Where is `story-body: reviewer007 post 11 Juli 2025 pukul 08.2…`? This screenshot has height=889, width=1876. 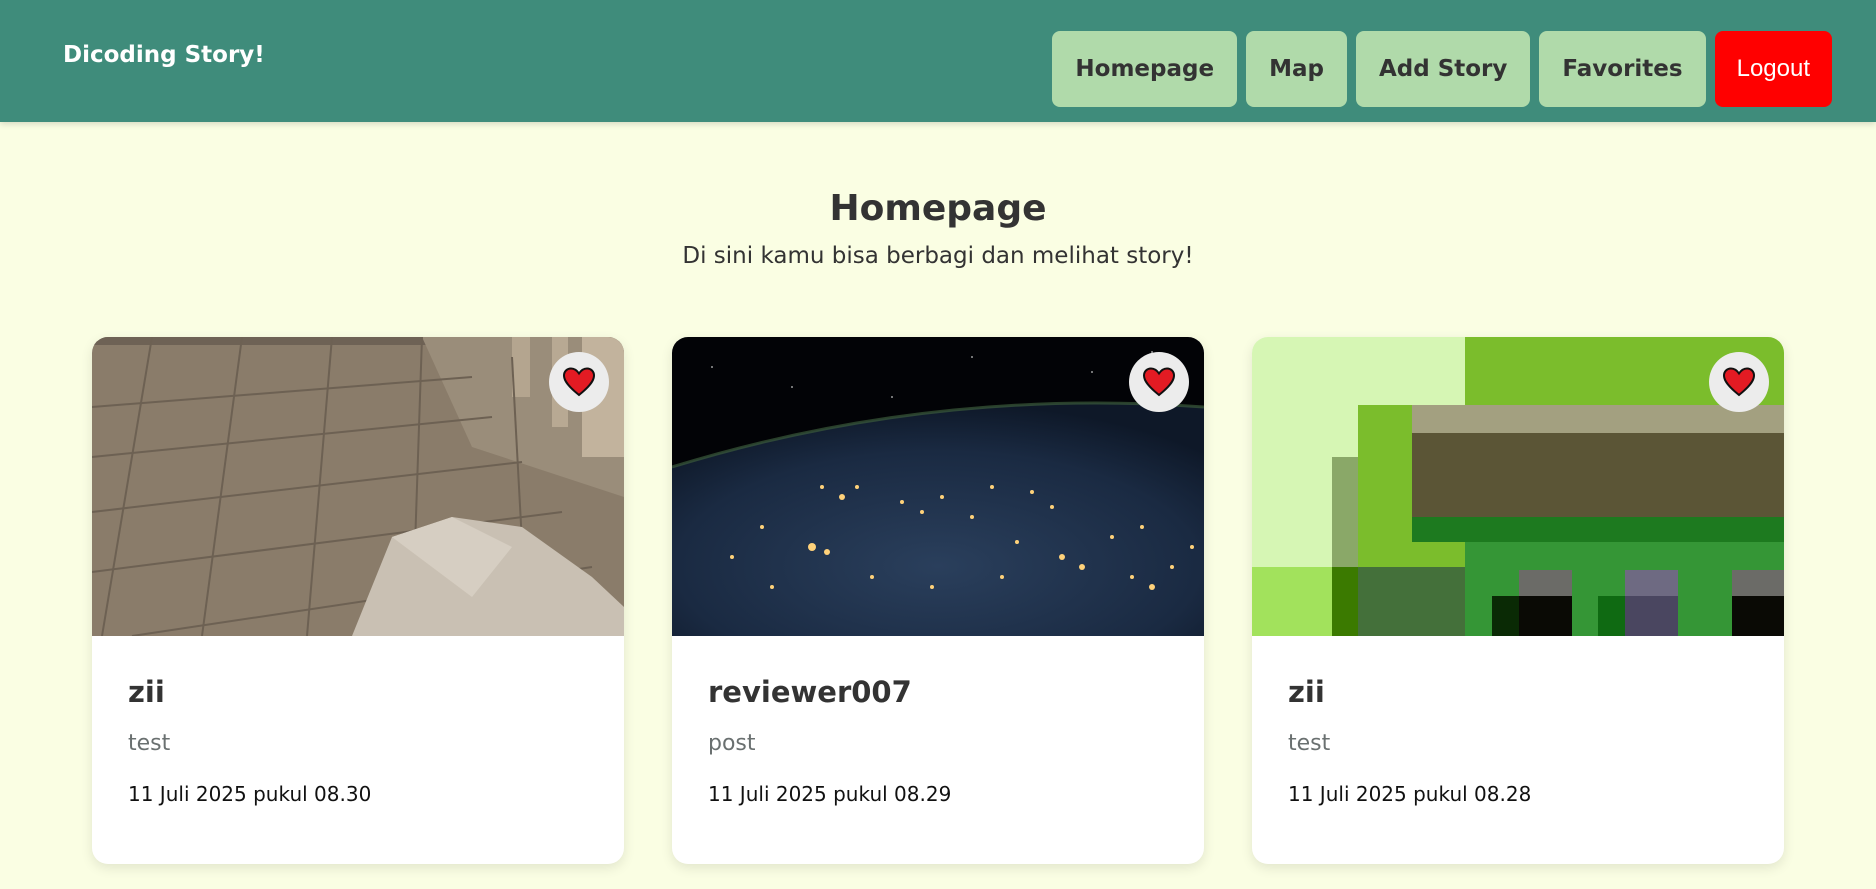
story-body: reviewer007 post 11 Juli 2025 pukul 08.2… is located at coordinates (944, 740).